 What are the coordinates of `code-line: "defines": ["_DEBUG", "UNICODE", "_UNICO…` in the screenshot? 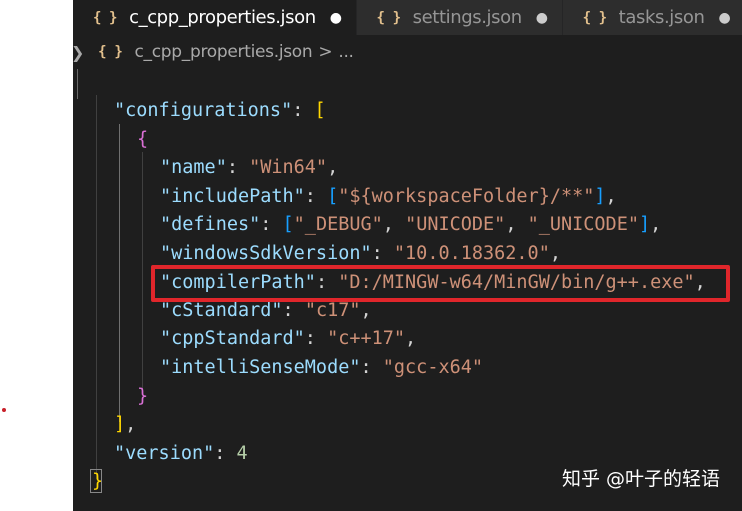 It's located at (411, 224).